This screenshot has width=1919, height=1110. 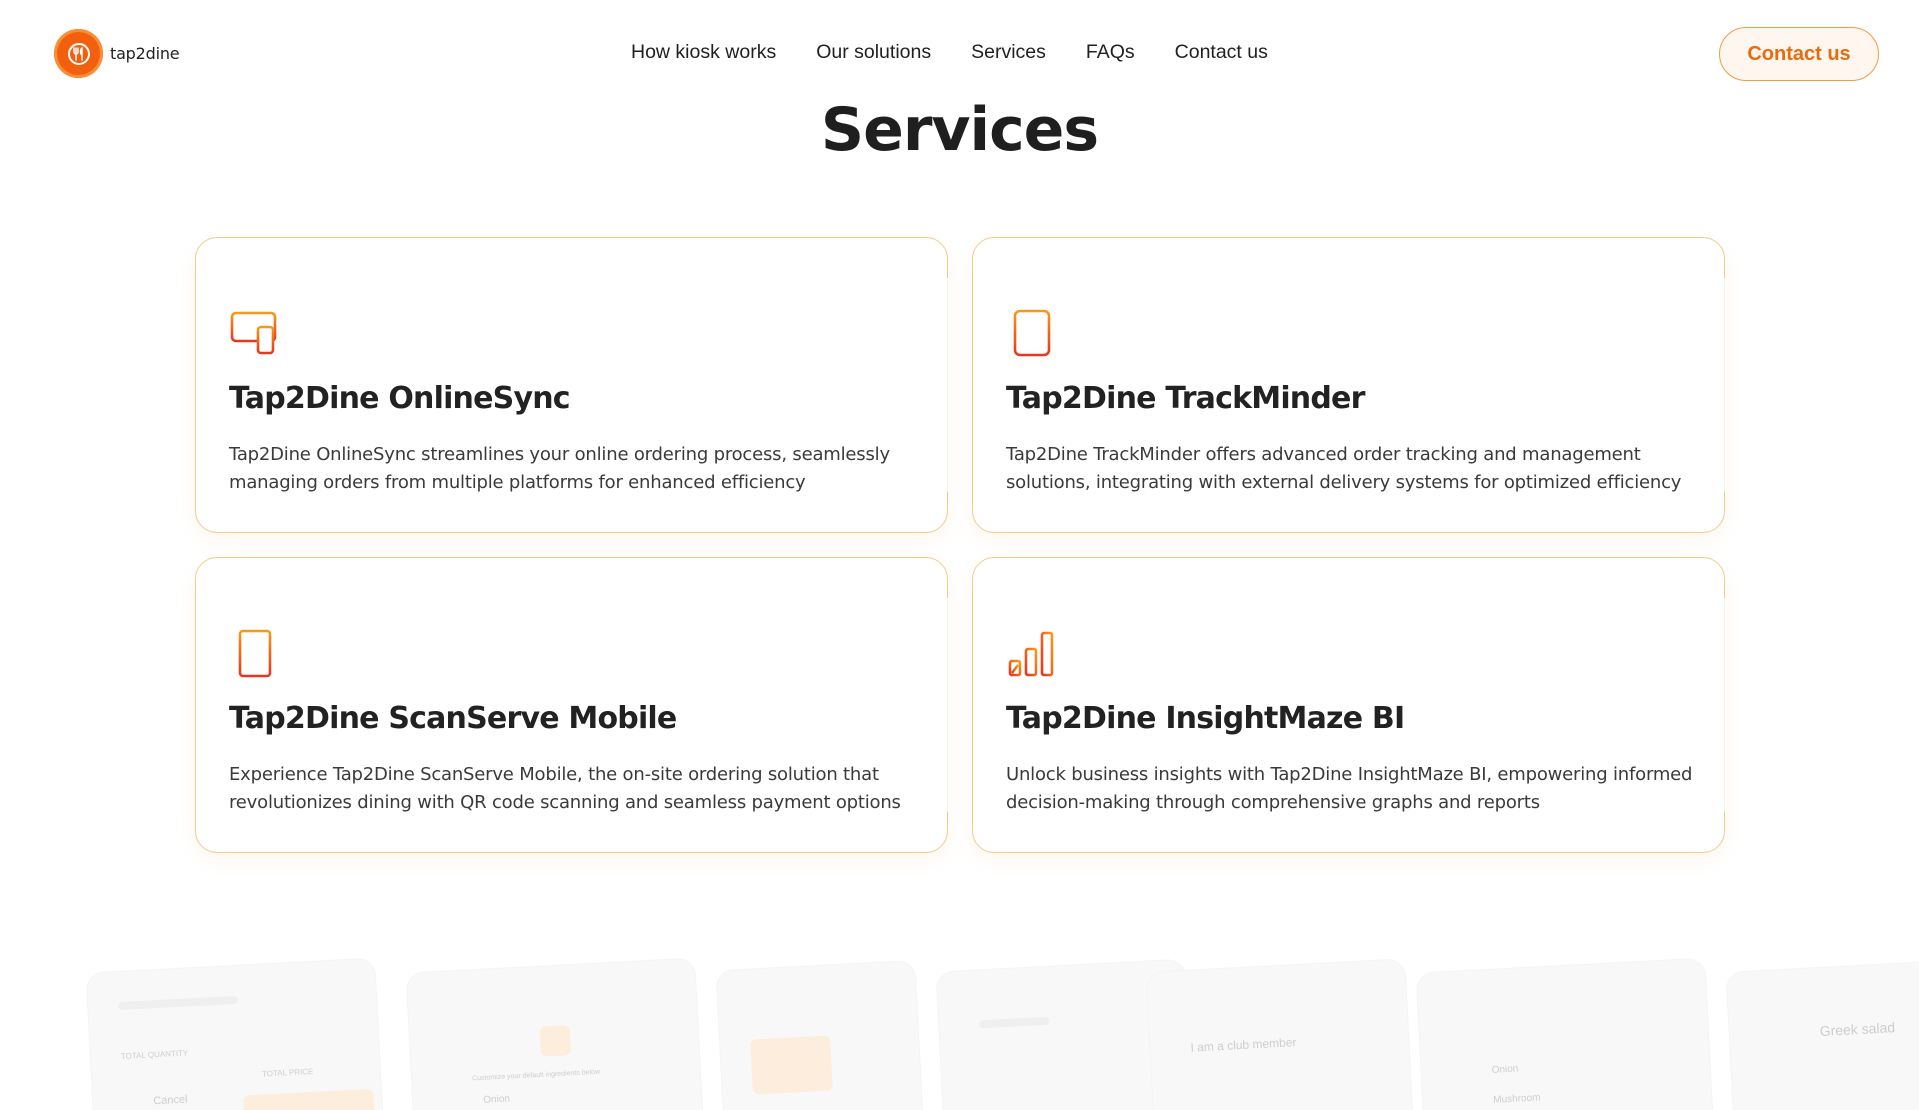 What do you see at coordinates (78, 53) in the screenshot?
I see `logo-icon` at bounding box center [78, 53].